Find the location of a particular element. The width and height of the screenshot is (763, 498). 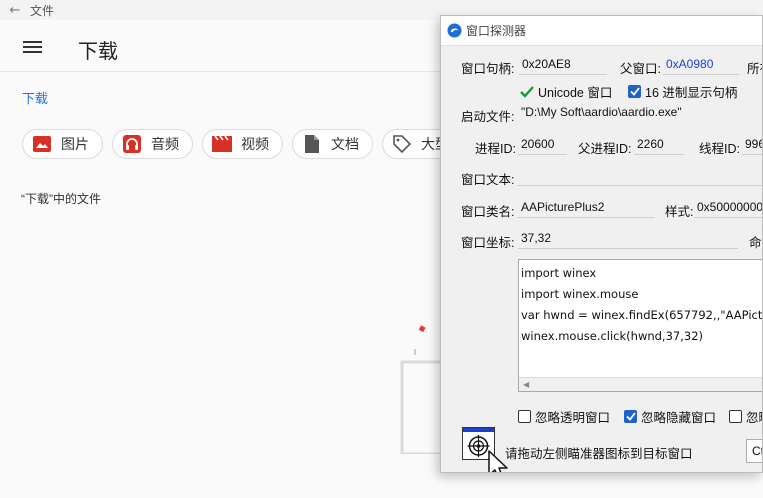

chip-label: 音频 is located at coordinates (165, 144).